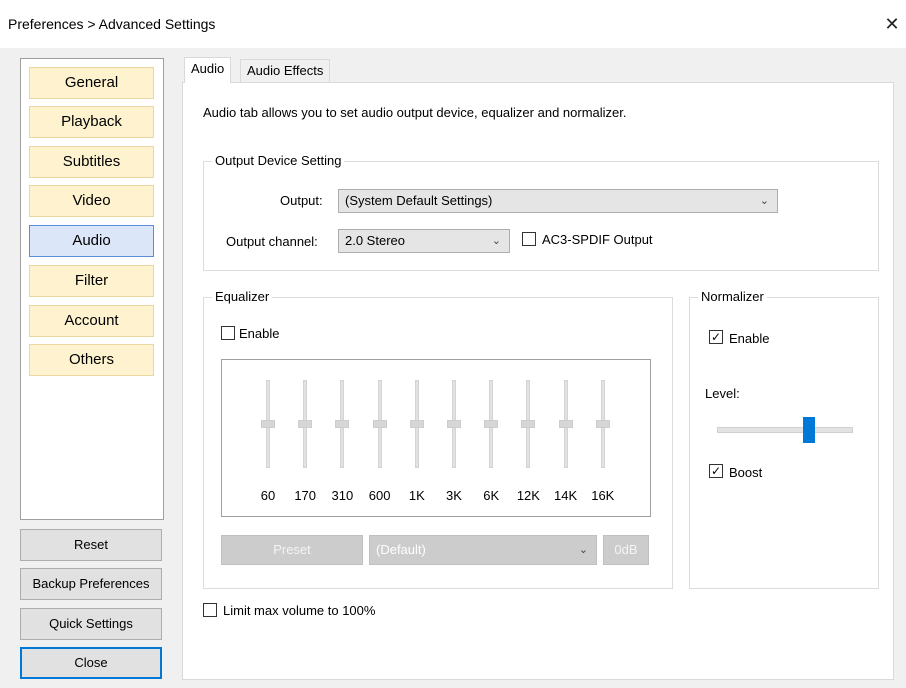 This screenshot has width=906, height=688. What do you see at coordinates (91, 584) in the screenshot?
I see `backup-preferences-button: Backup Preferences` at bounding box center [91, 584].